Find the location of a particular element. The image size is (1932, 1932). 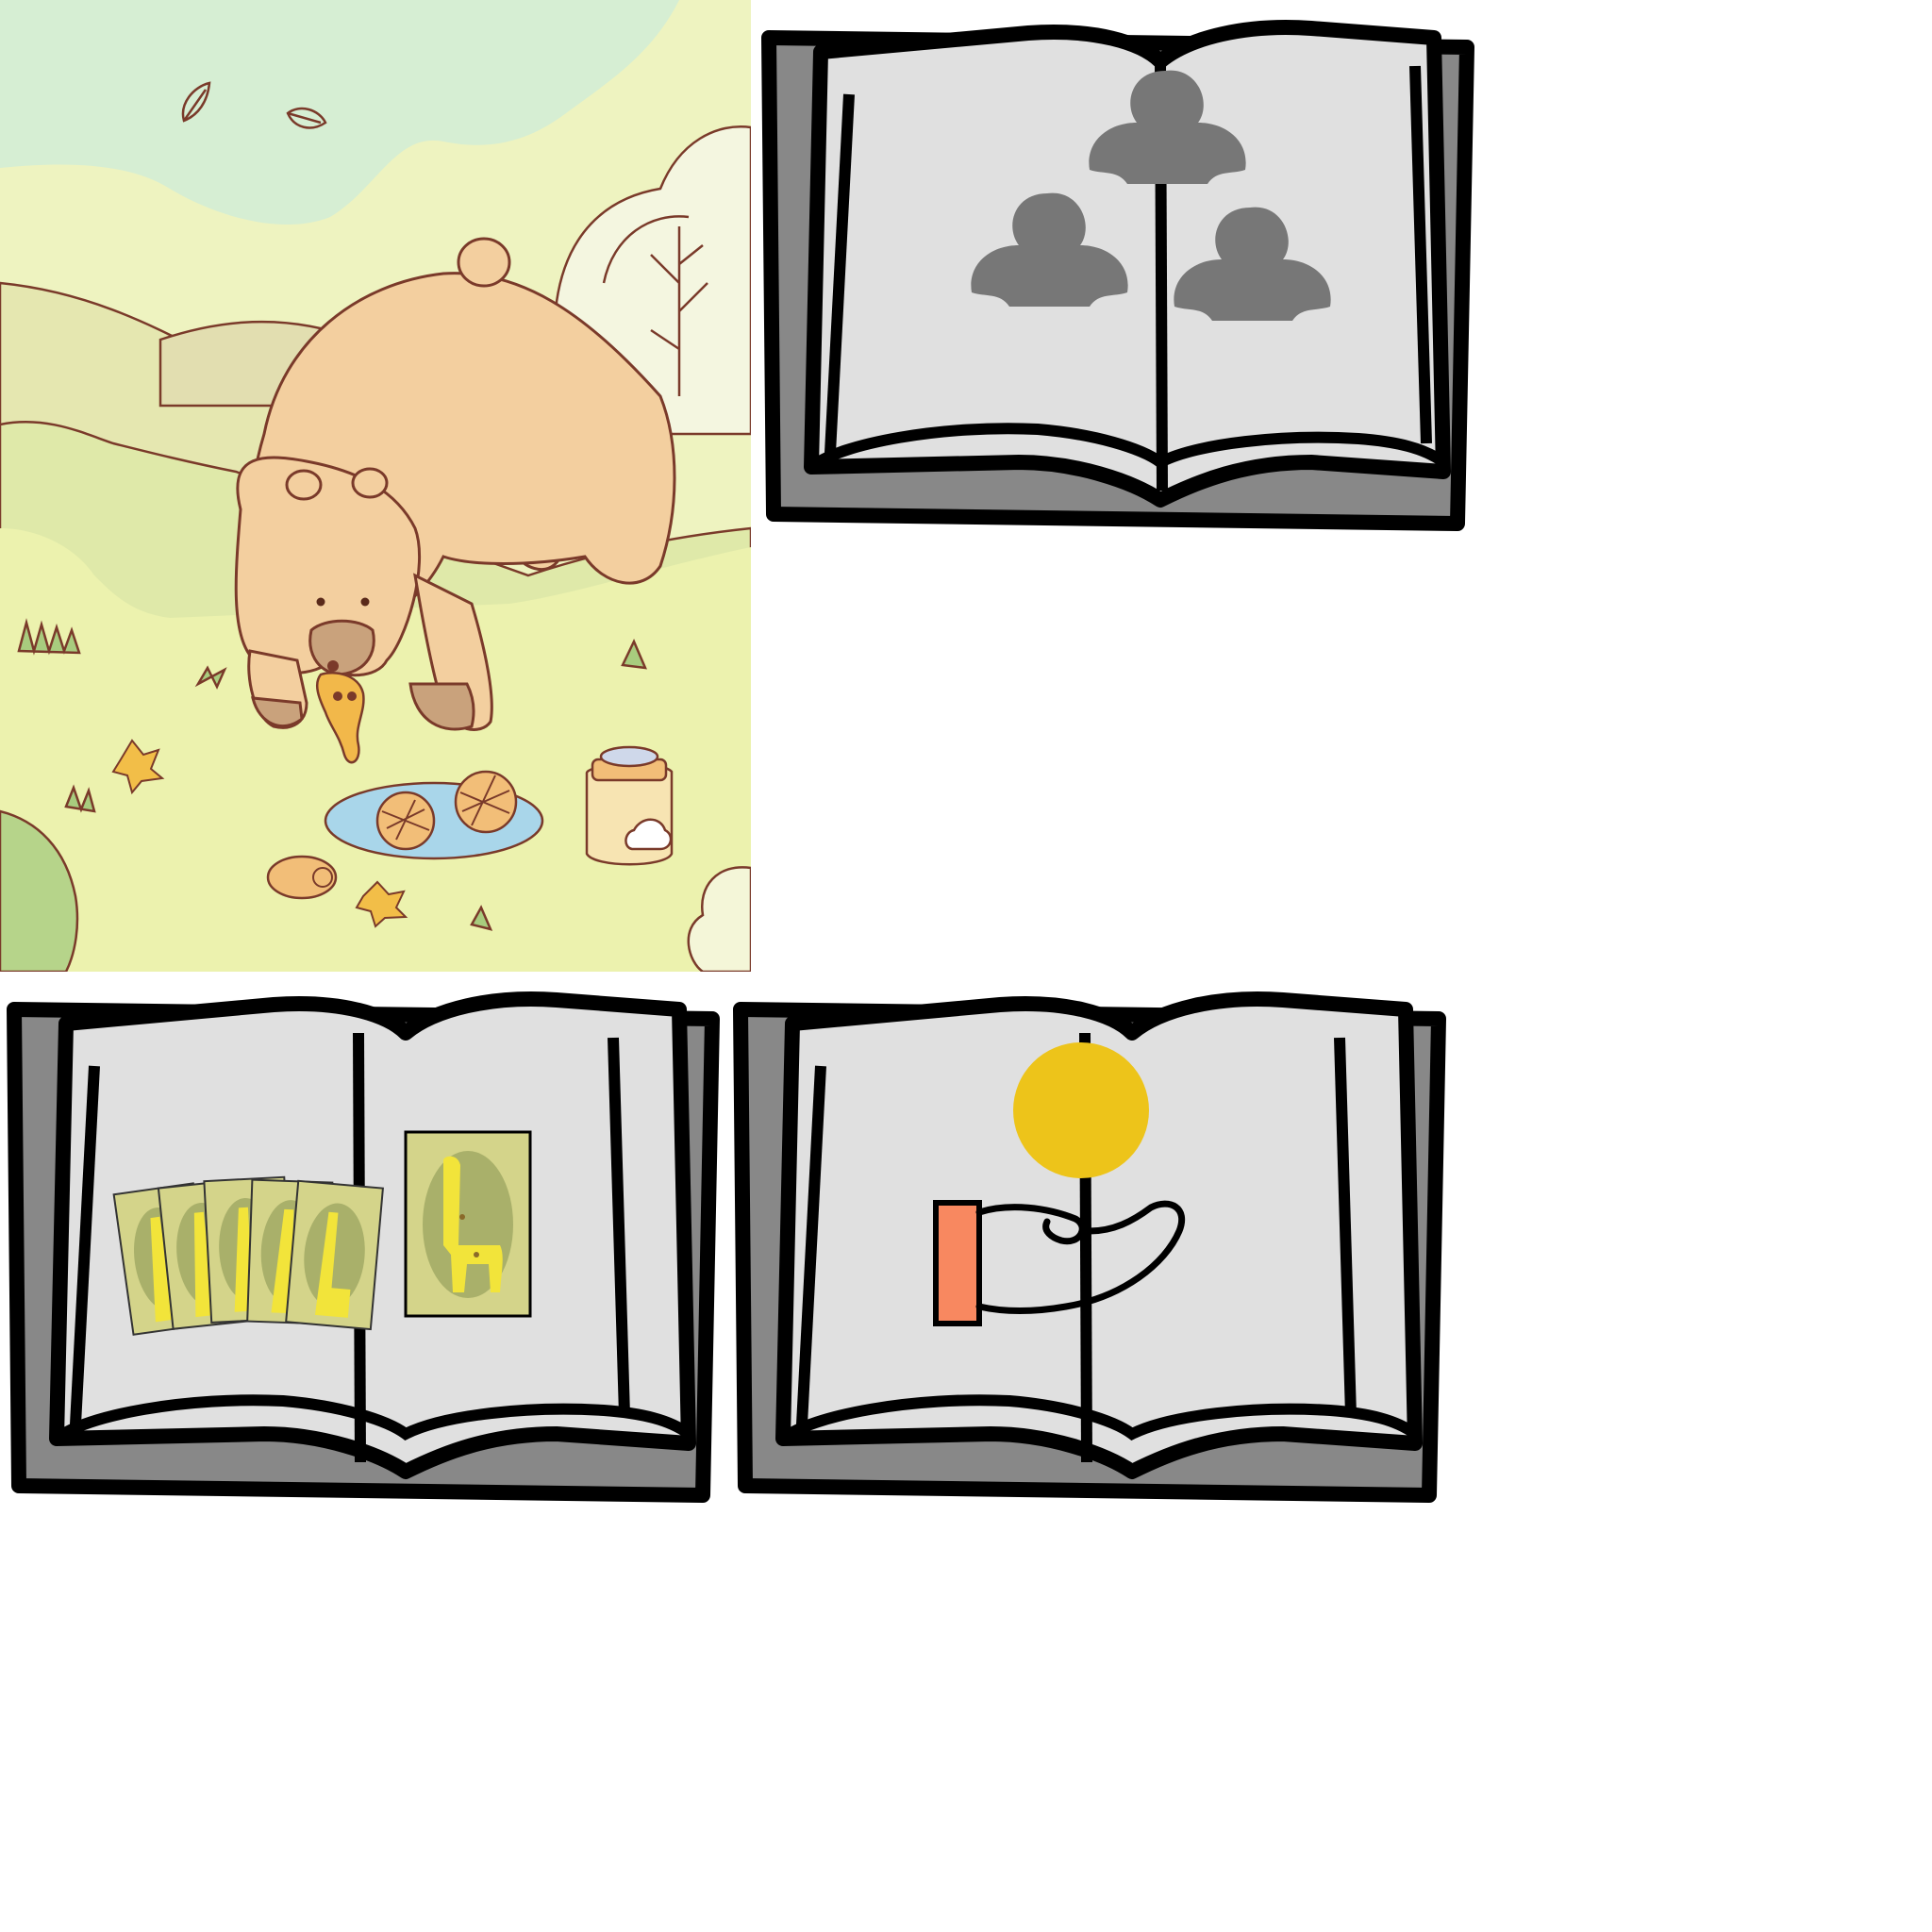

honey-jar-icon is located at coordinates (629, 806).